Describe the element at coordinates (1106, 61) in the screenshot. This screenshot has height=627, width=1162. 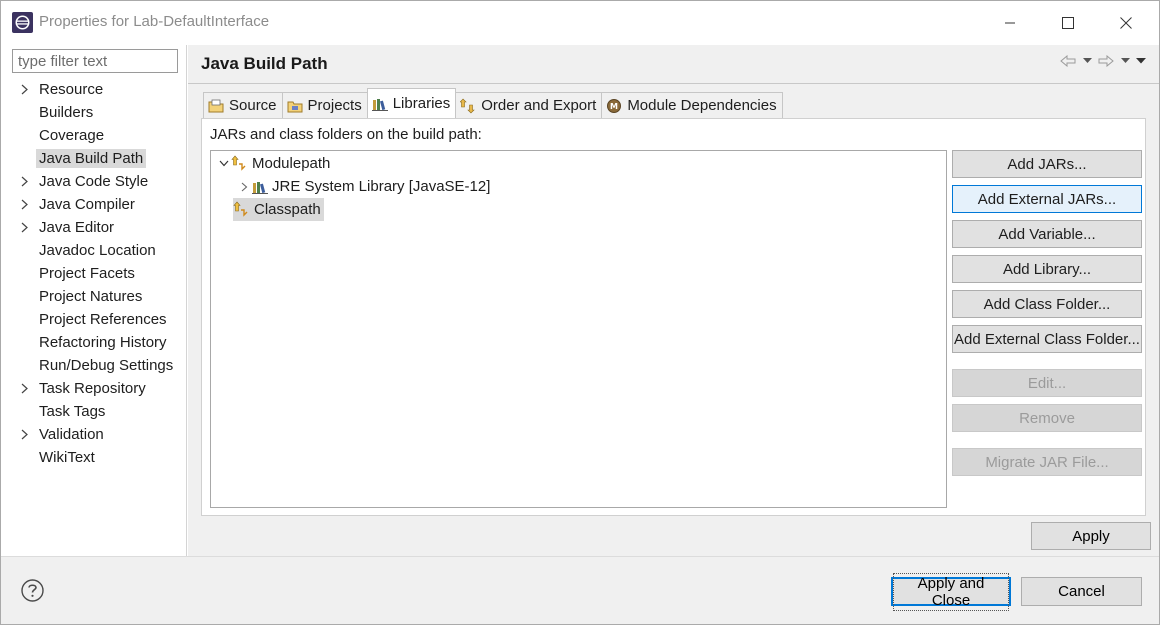
I see `forward-arrow-icon` at that location.